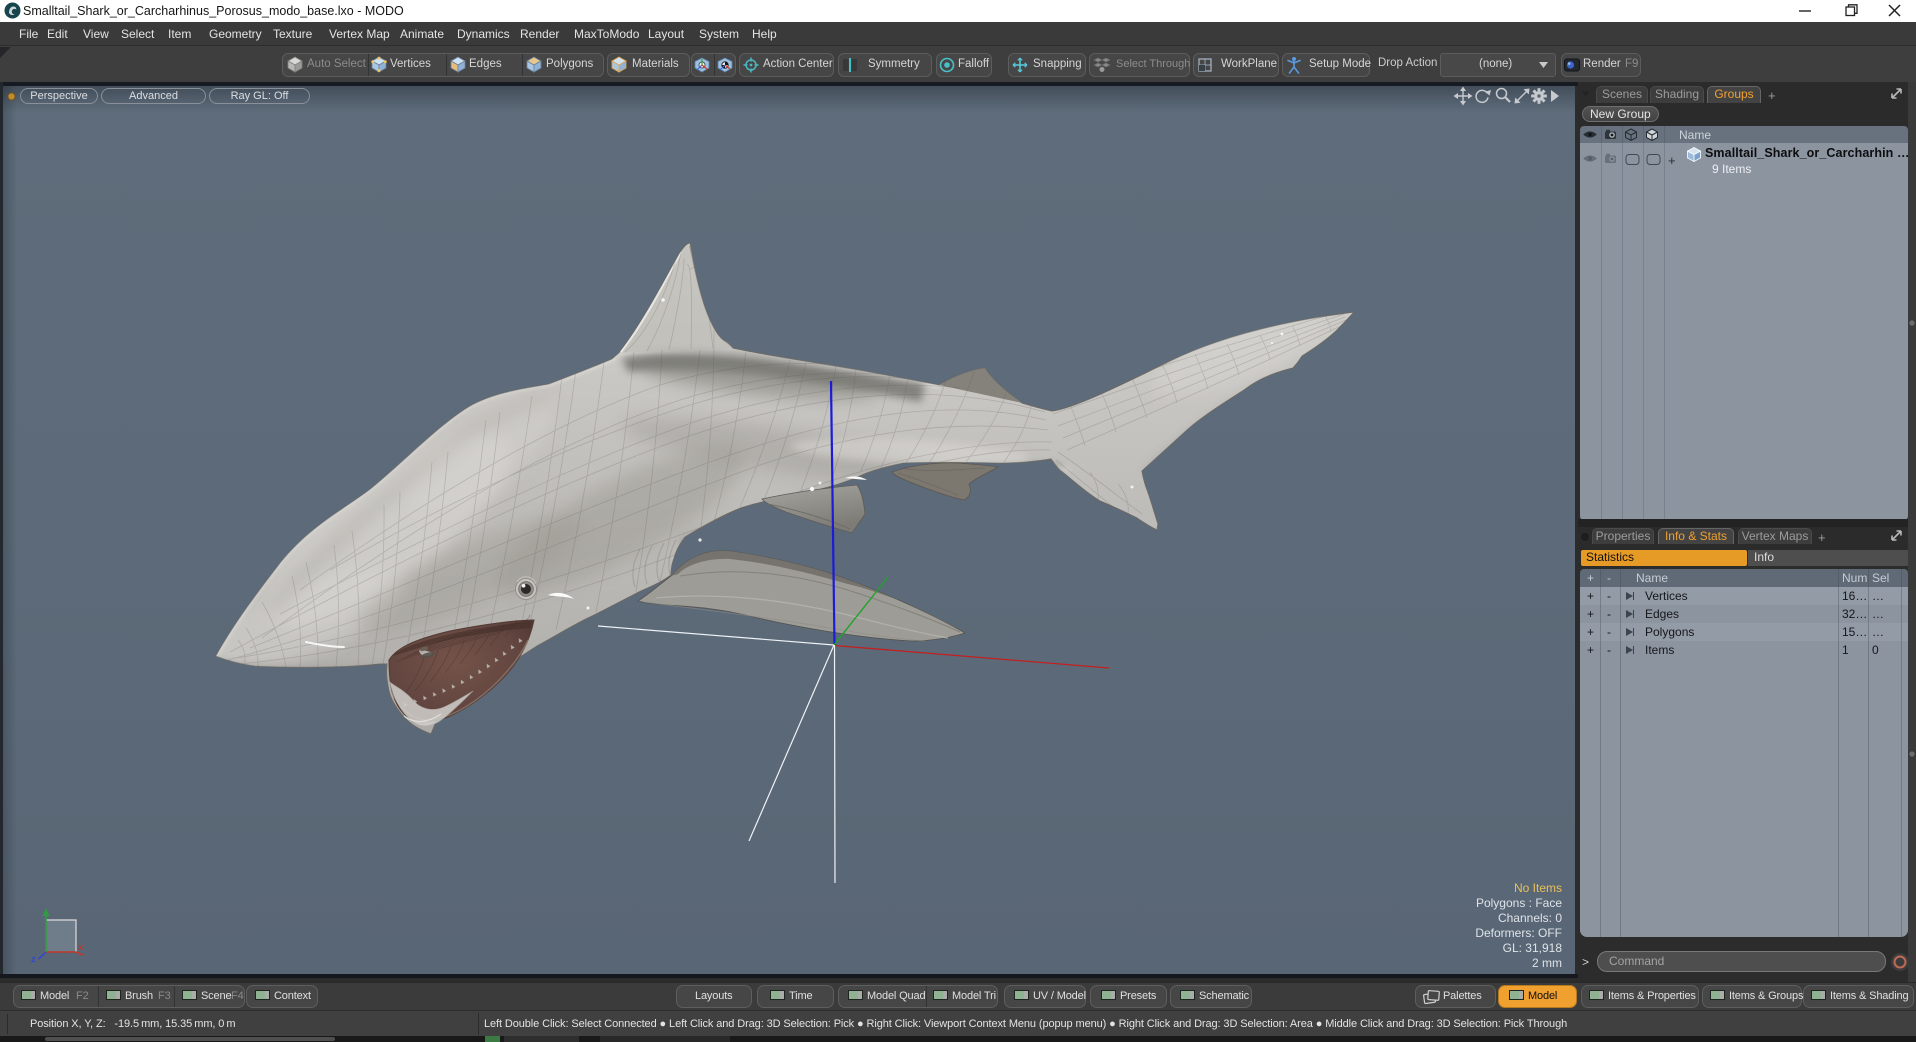 This screenshot has height=1042, width=1916. What do you see at coordinates (1519, 903) in the screenshot?
I see `svg-text: Polygons : Face` at bounding box center [1519, 903].